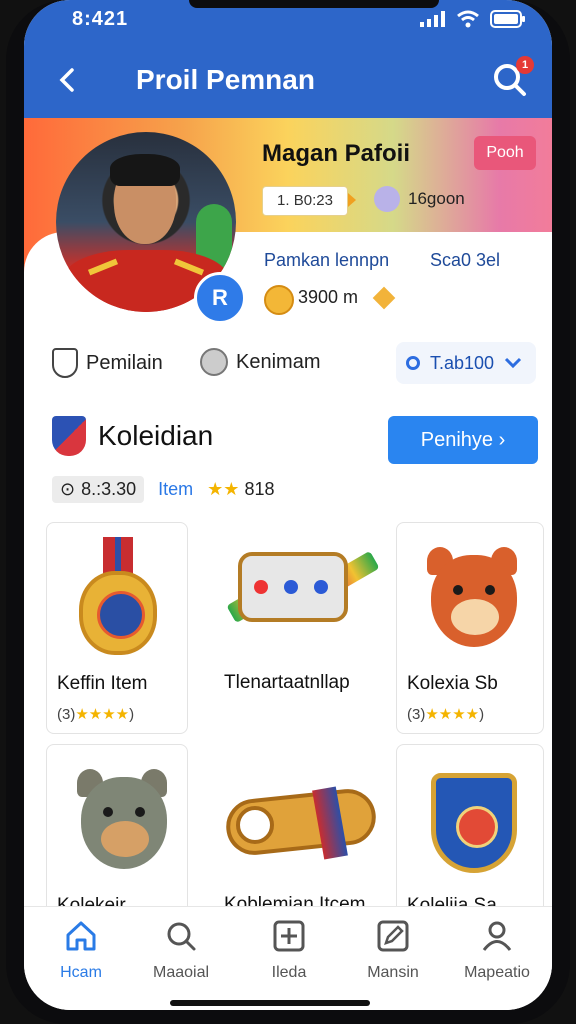 The height and width of the screenshot is (1024, 576). What do you see at coordinates (465, 260) in the screenshot?
I see `info-link-right: Sca0 3el` at bounding box center [465, 260].